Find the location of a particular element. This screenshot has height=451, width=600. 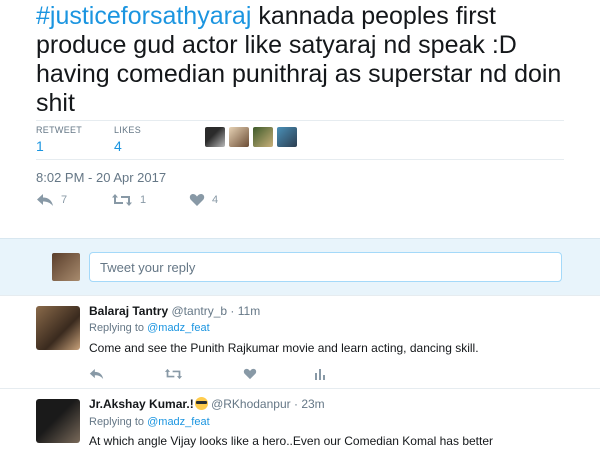

retweet-button: 1 is located at coordinates (128, 200).